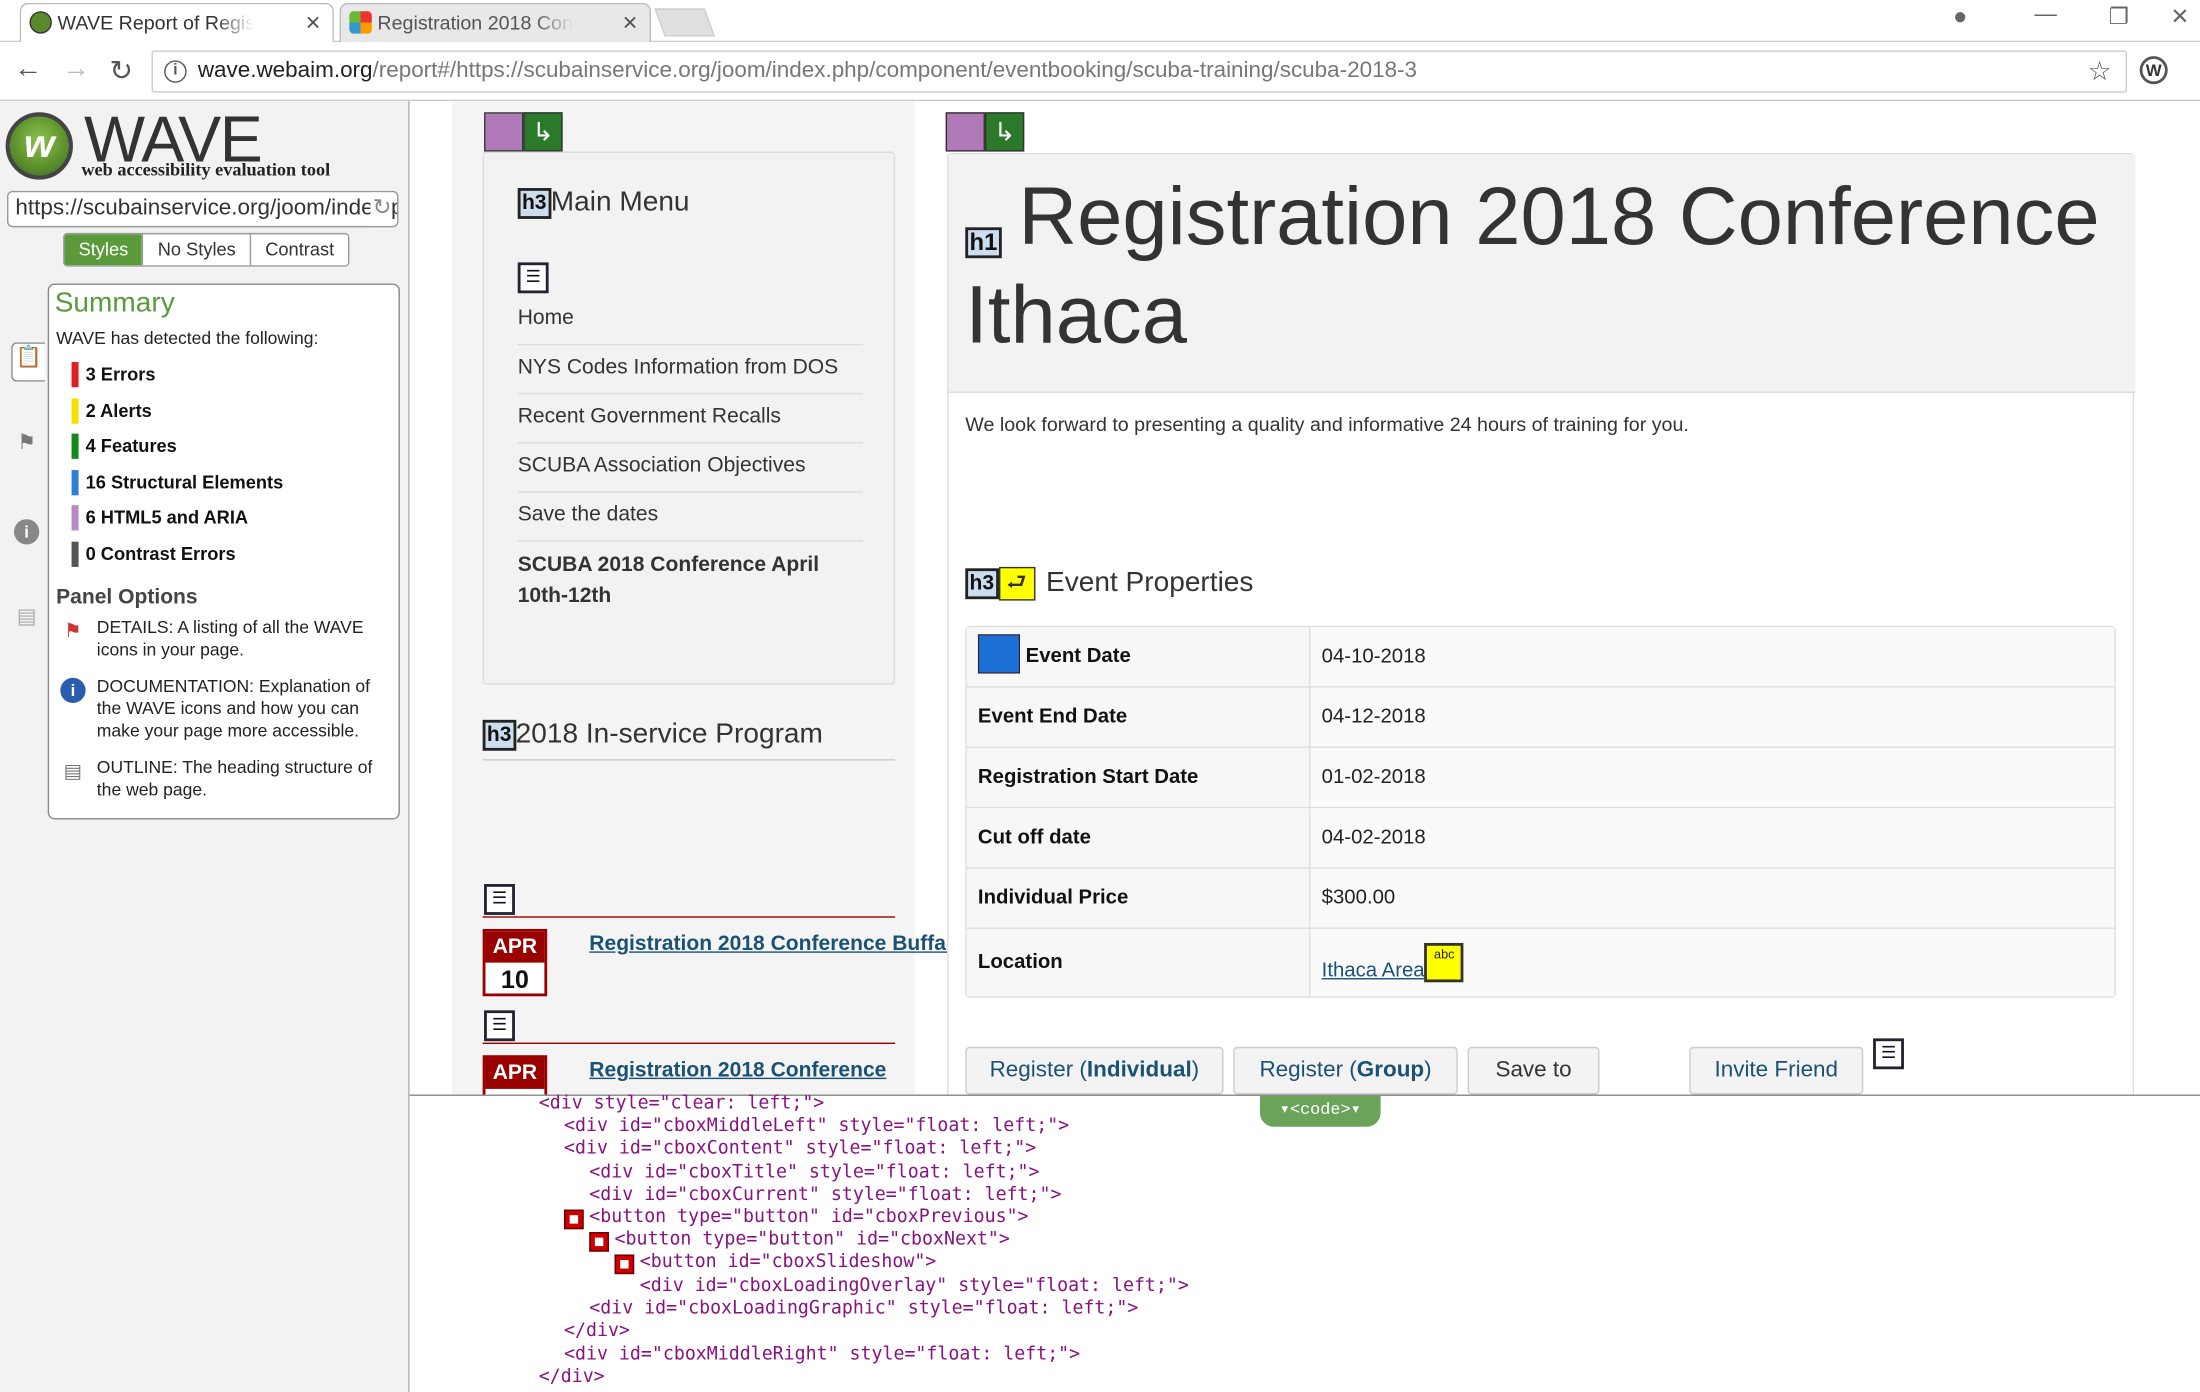  Describe the element at coordinates (73, 630) in the screenshot. I see `flag-icon: ⚑` at that location.